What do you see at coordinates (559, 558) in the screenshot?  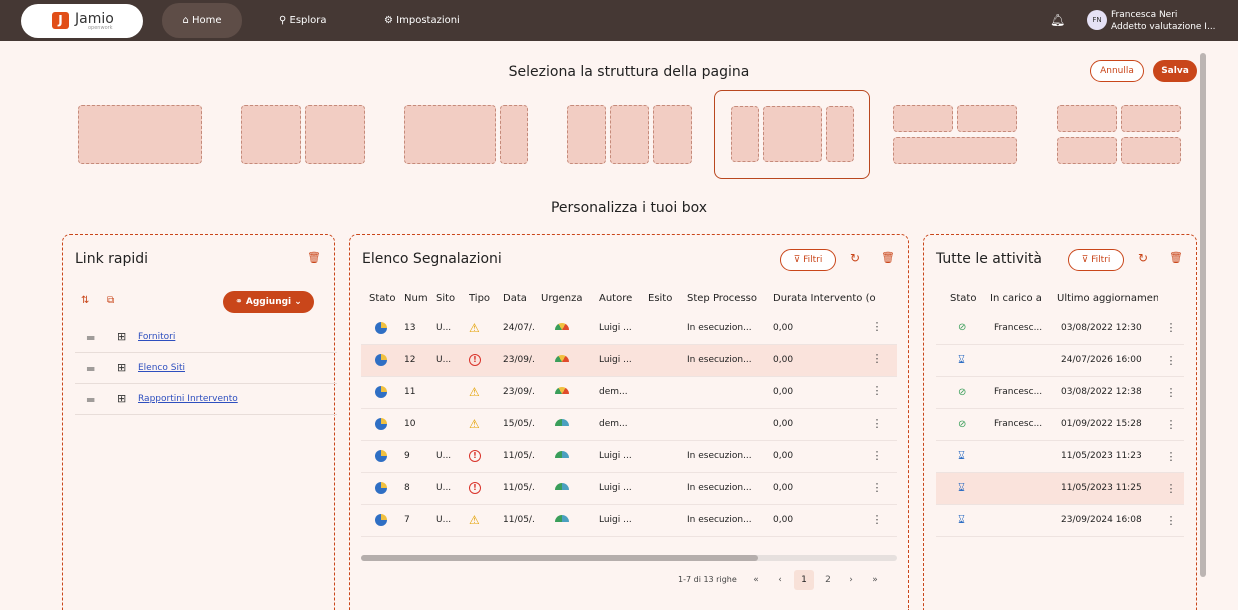 I see `scrollbar-thumb` at bounding box center [559, 558].